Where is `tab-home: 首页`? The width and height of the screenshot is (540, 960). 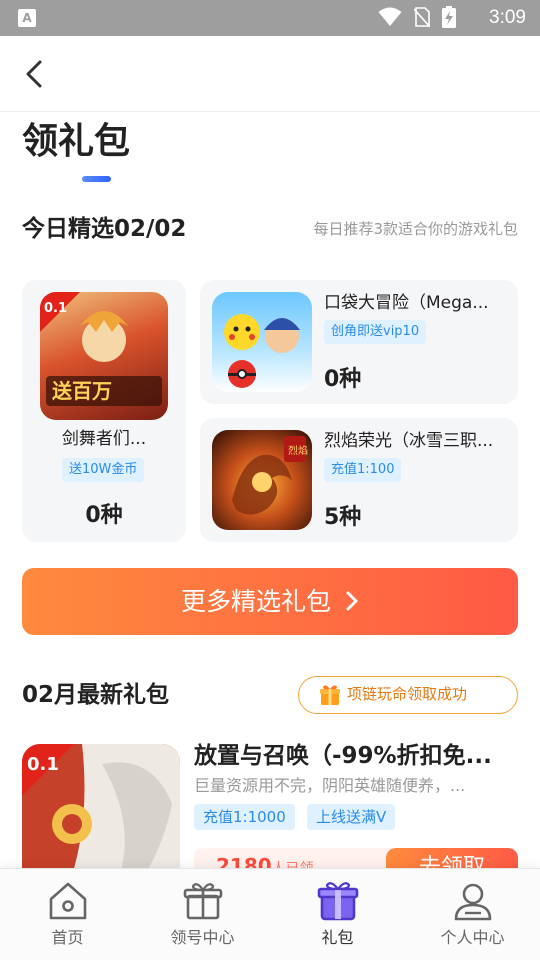
tab-home: 首页 is located at coordinates (67, 914).